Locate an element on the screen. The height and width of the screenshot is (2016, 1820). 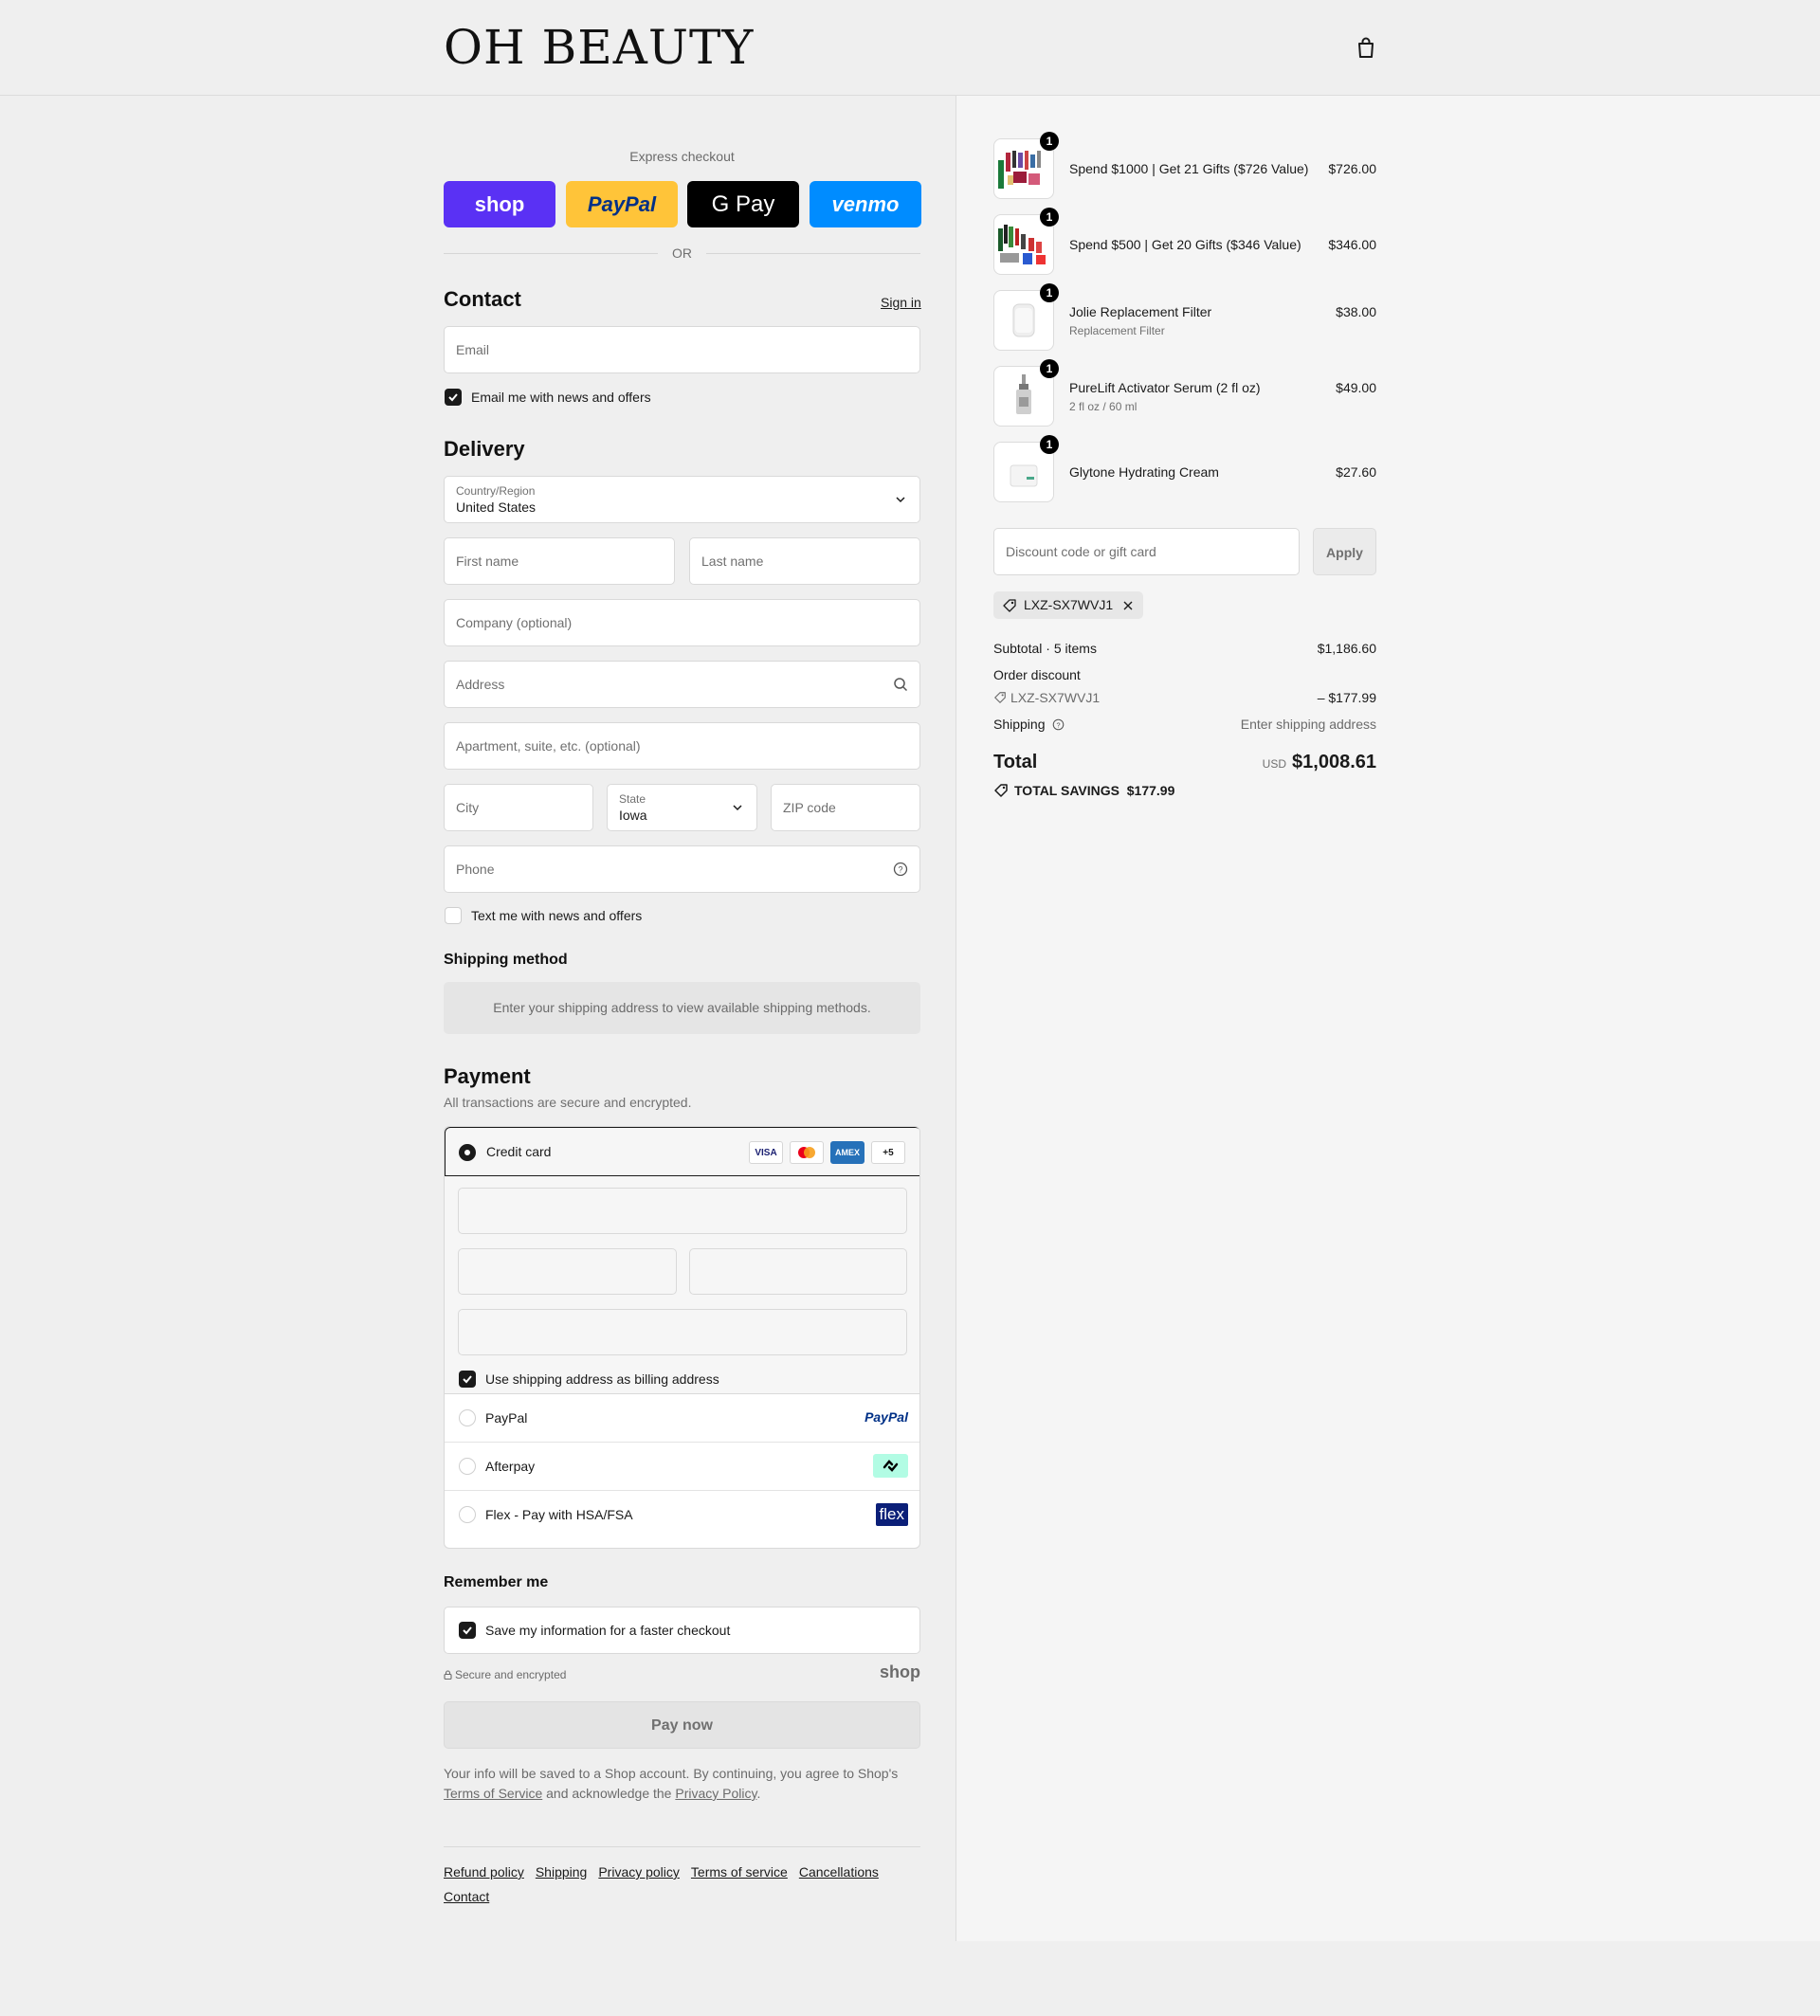
phone-field: Phone ? is located at coordinates (682, 869).